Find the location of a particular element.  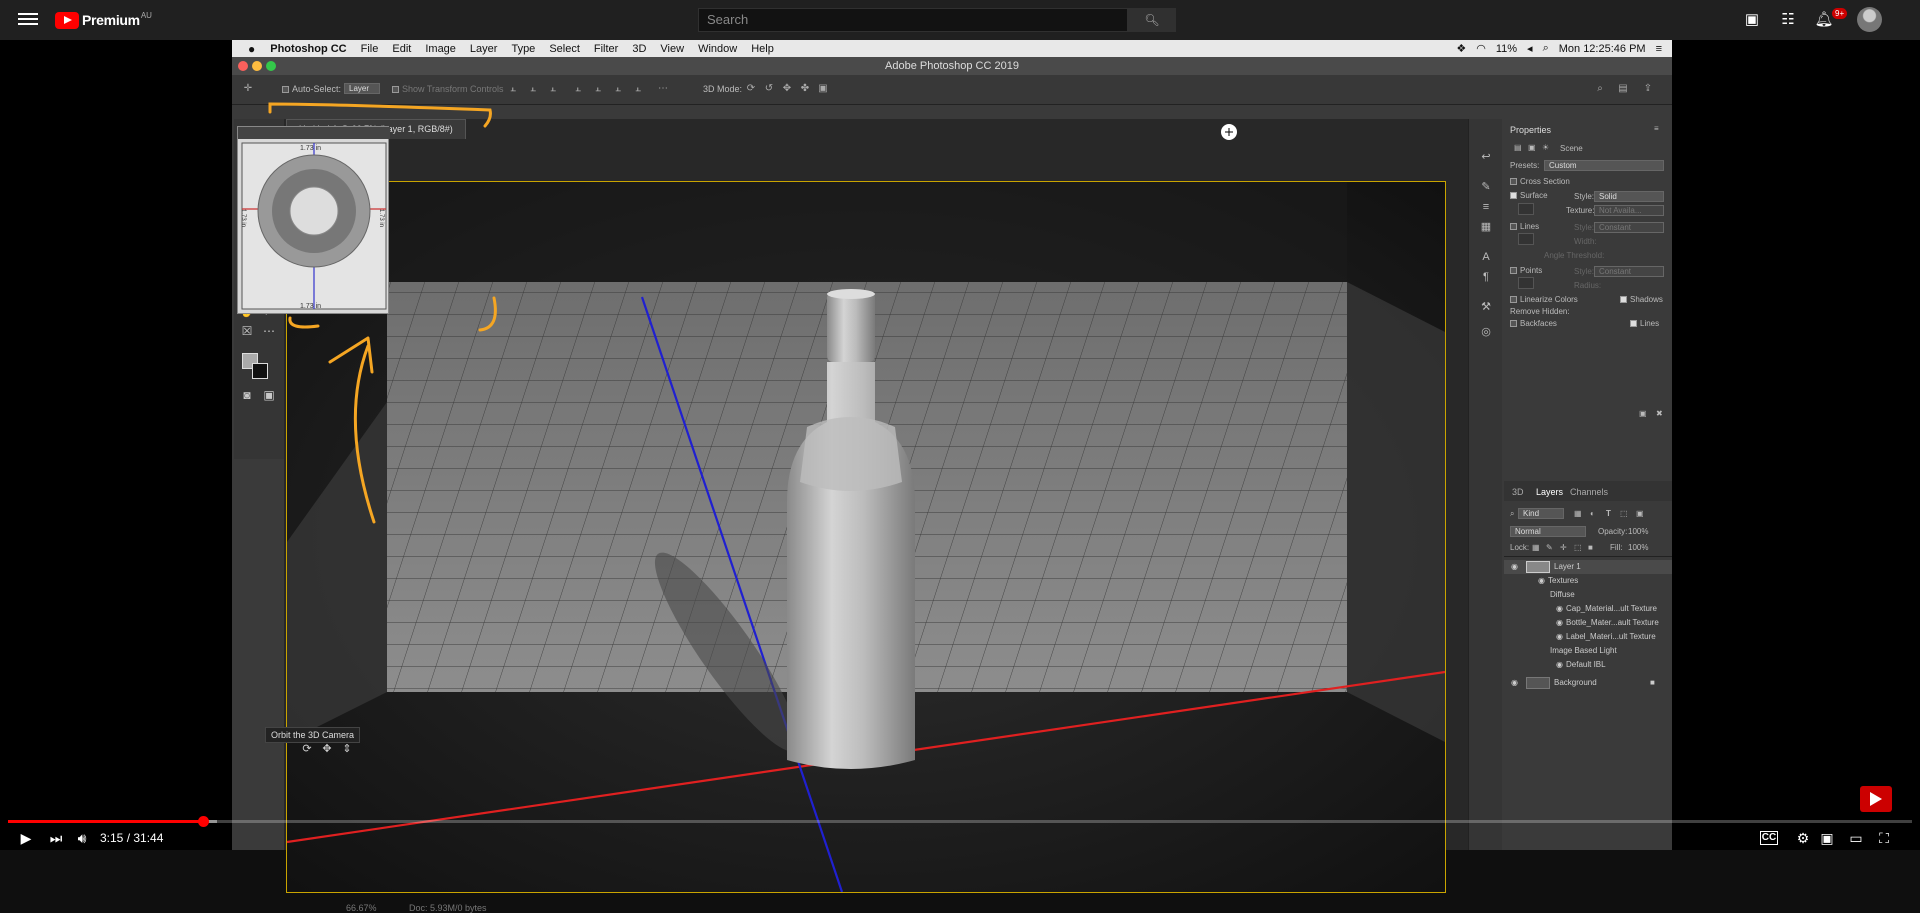

layer-row-layer1: ◉ Layer 1 is located at coordinates (1588, 567).